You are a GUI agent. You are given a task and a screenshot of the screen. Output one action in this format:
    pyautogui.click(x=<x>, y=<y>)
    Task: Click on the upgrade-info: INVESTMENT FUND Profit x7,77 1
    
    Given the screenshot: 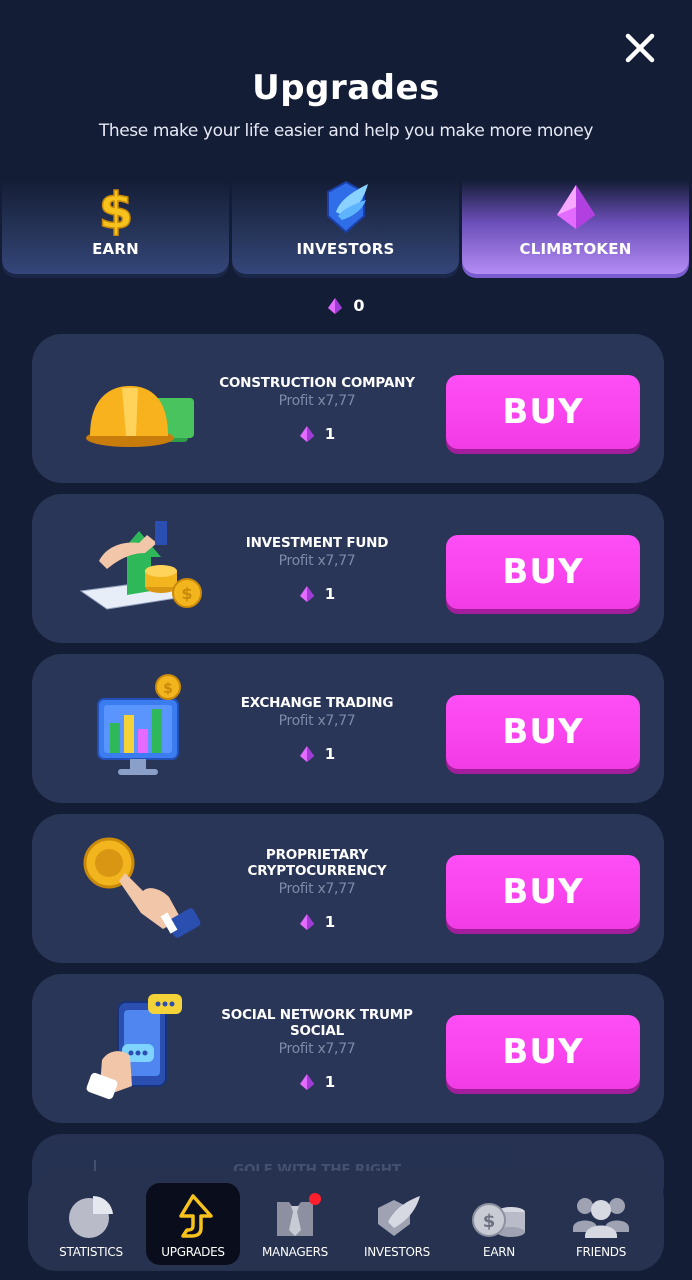 What is the action you would take?
    pyautogui.click(x=317, y=568)
    